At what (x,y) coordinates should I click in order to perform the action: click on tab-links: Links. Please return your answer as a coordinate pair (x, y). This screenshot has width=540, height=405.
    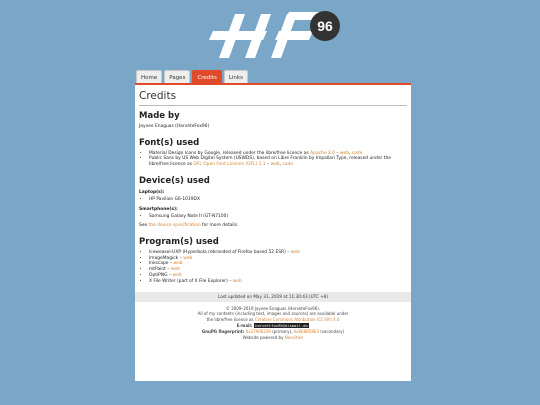
    Looking at the image, I should click on (235, 77).